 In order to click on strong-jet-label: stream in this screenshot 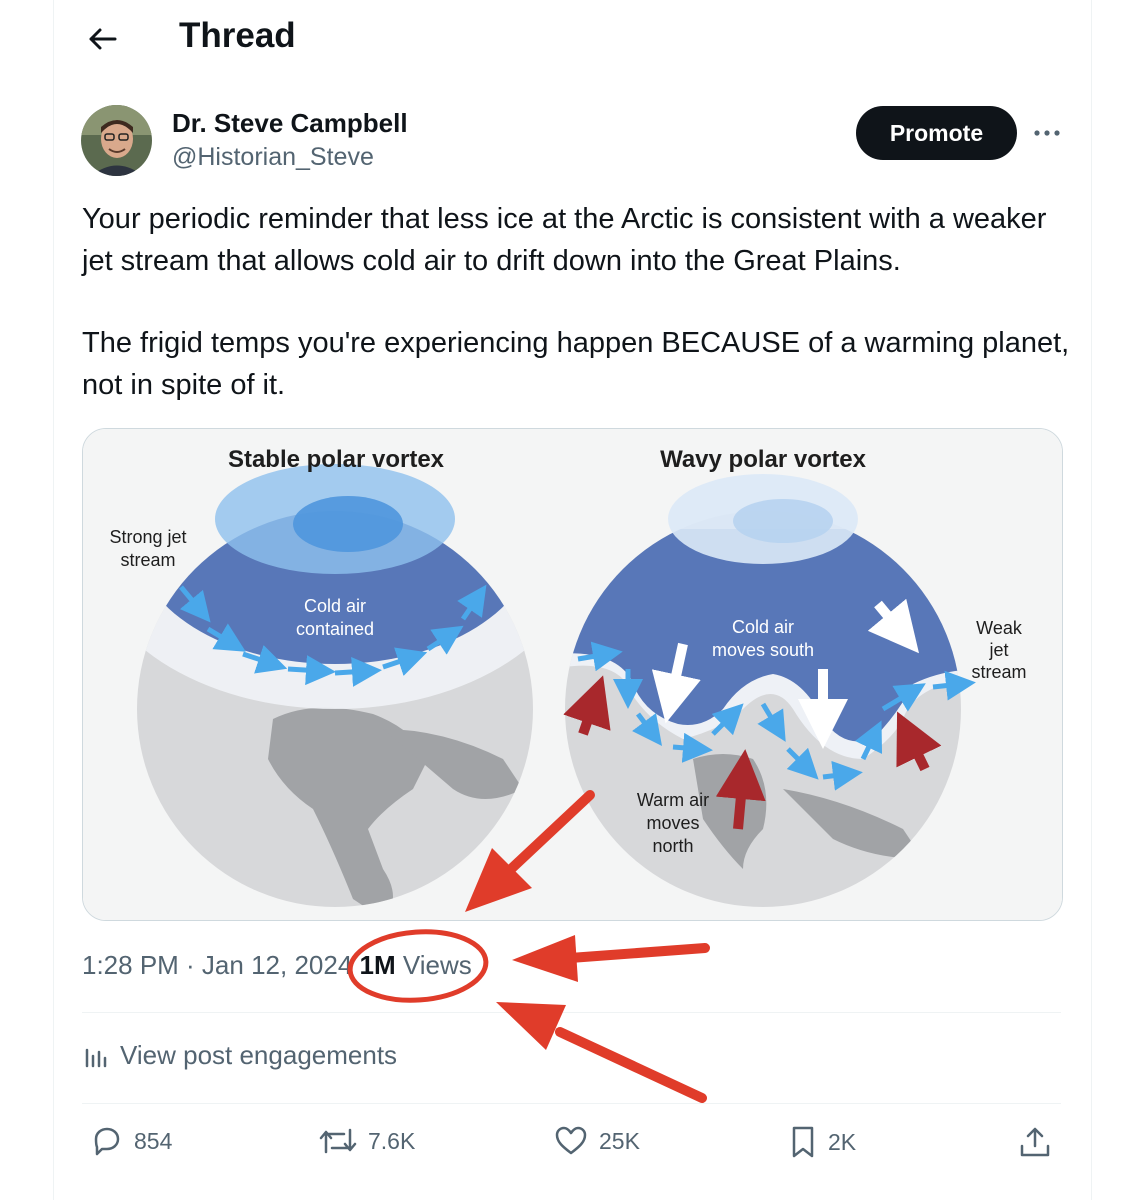, I will do `click(147, 560)`.